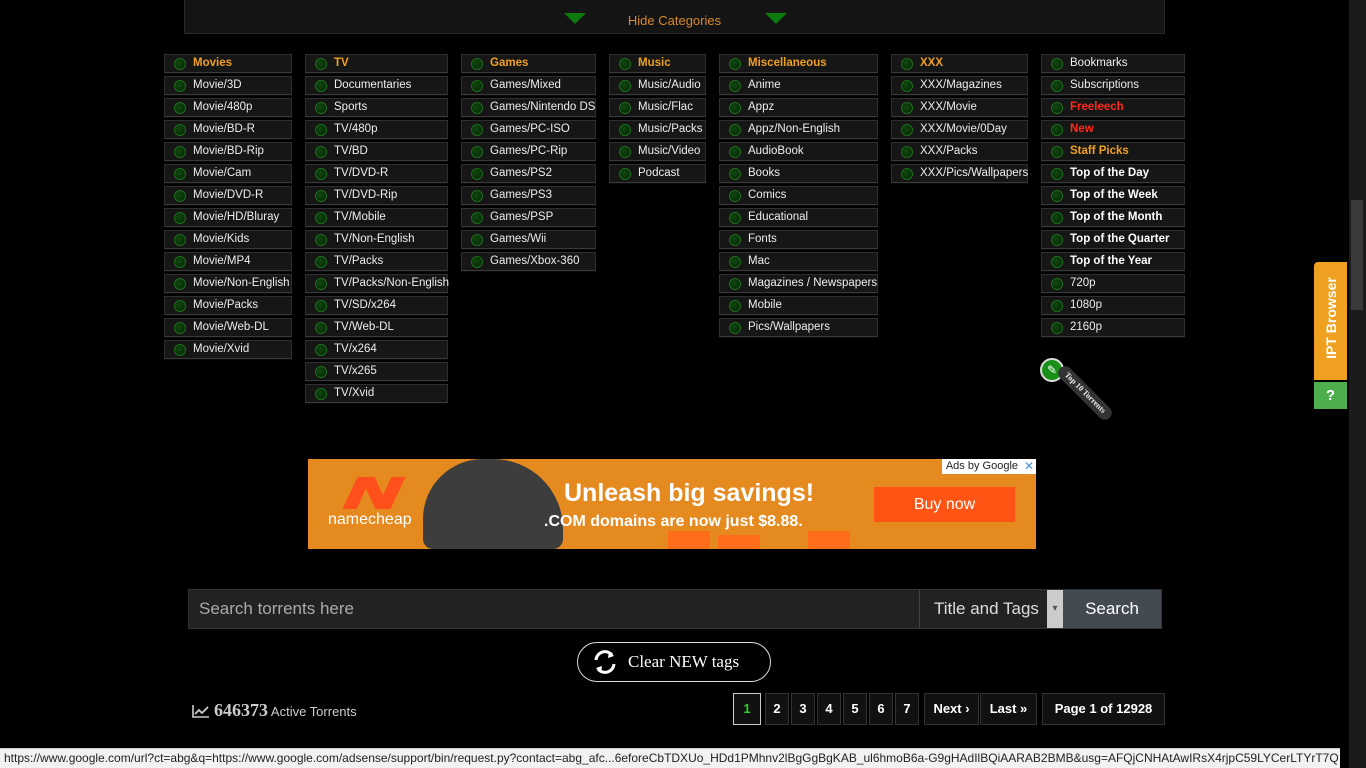 Image resolution: width=1366 pixels, height=768 pixels. Describe the element at coordinates (1113, 107) in the screenshot. I see `category-item: Freeleech` at that location.